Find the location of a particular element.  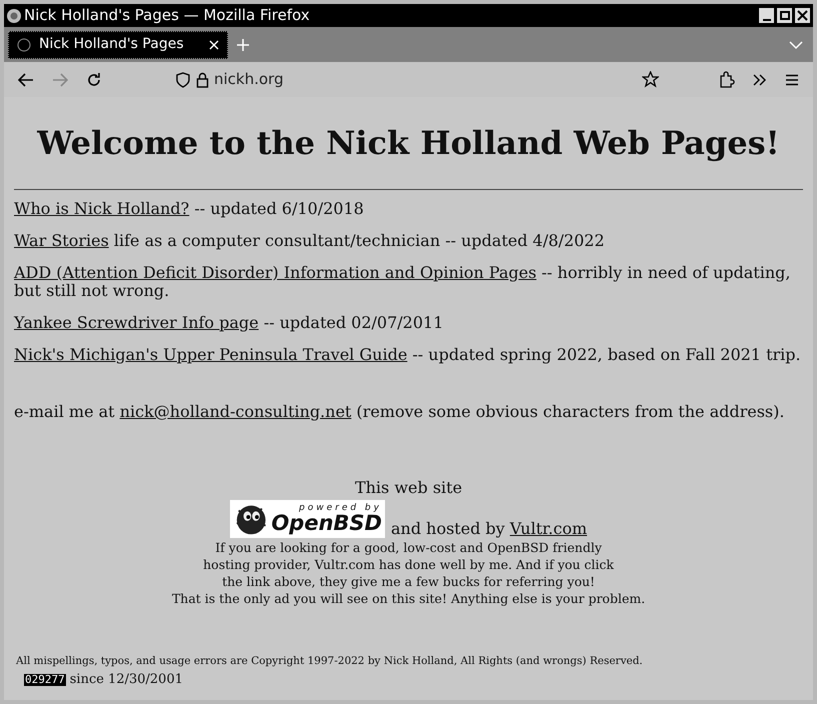

page-heading: Welcome to the Nick Holland Web Pages! is located at coordinates (408, 143).